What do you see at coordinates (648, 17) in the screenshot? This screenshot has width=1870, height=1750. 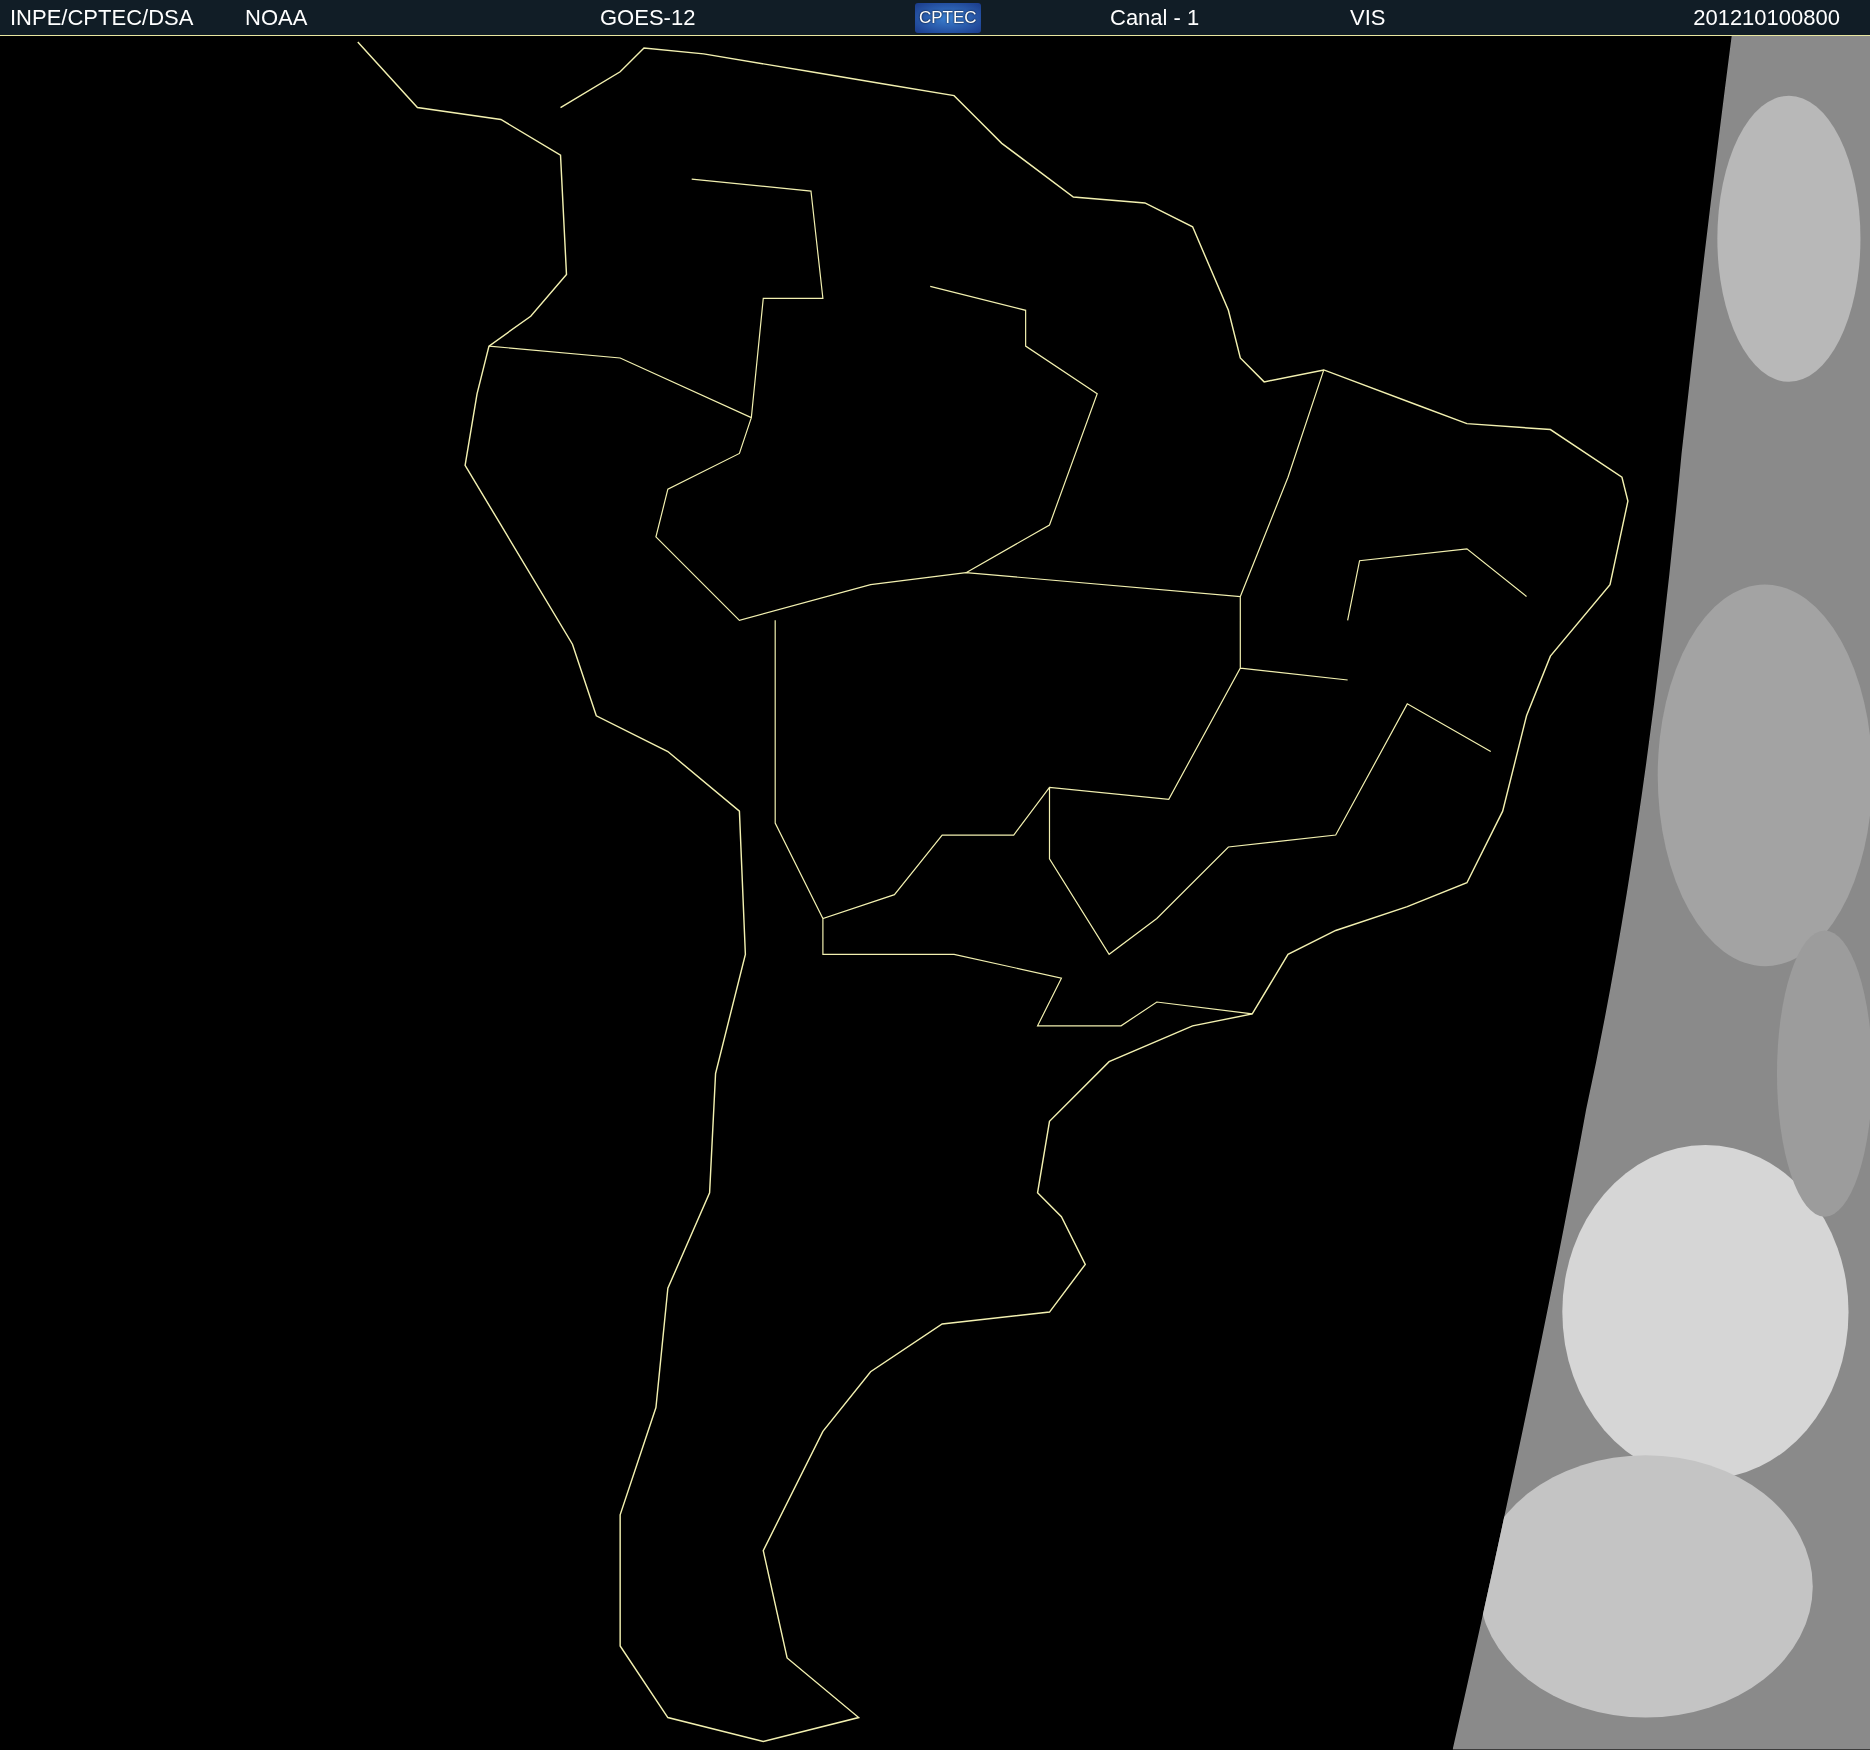 I see `header-label: GOES-12` at bounding box center [648, 17].